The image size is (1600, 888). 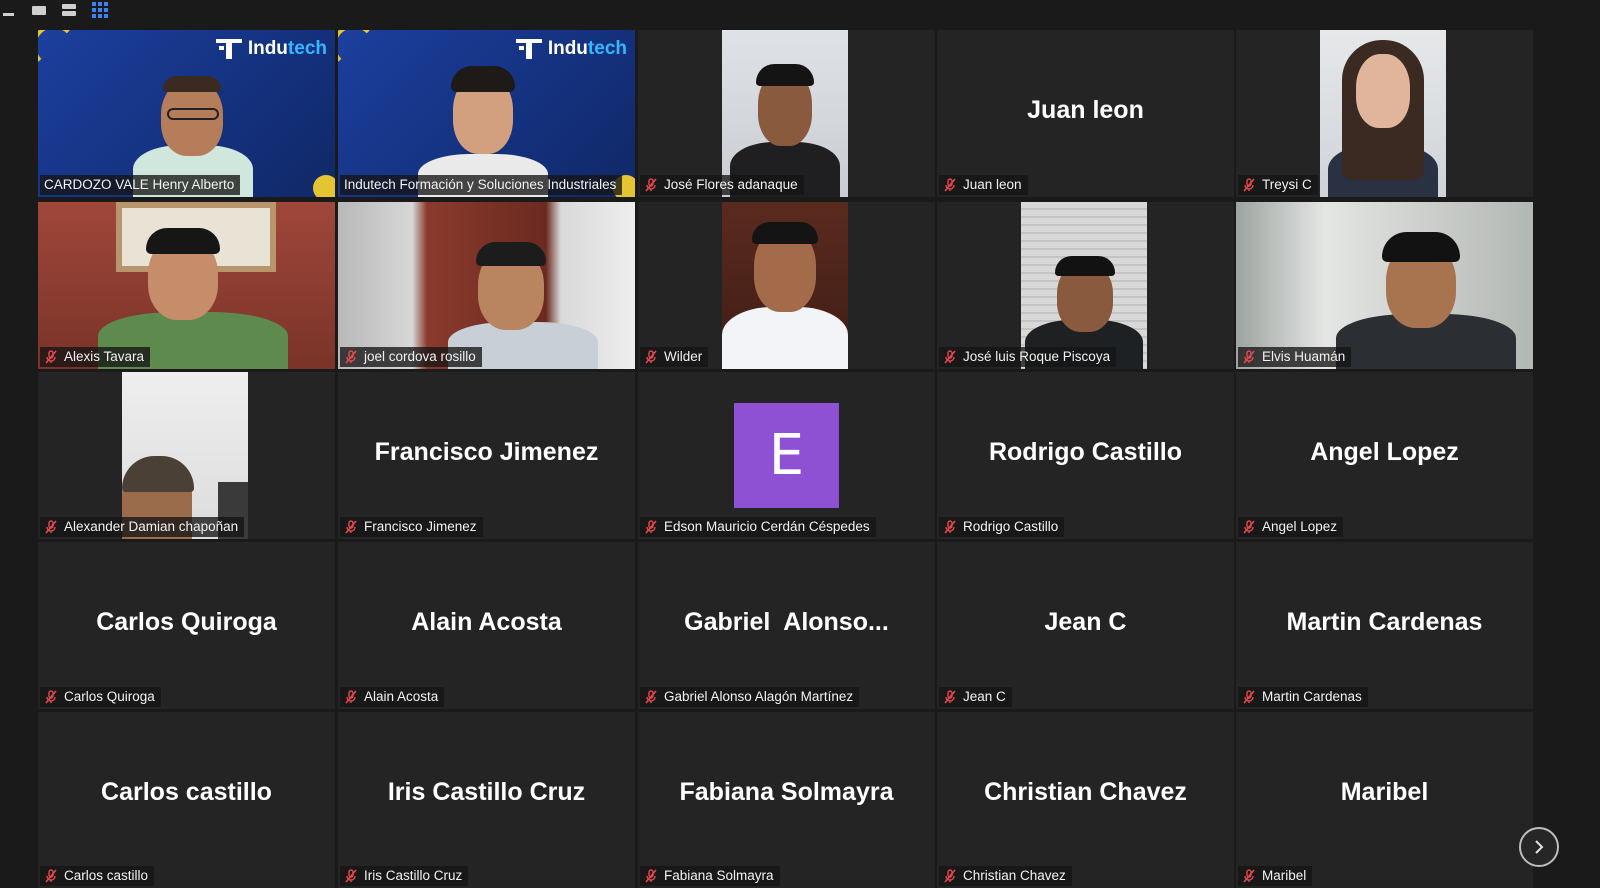 I want to click on video-tile: Carlos castillo Carlos castillo, so click(x=186, y=800).